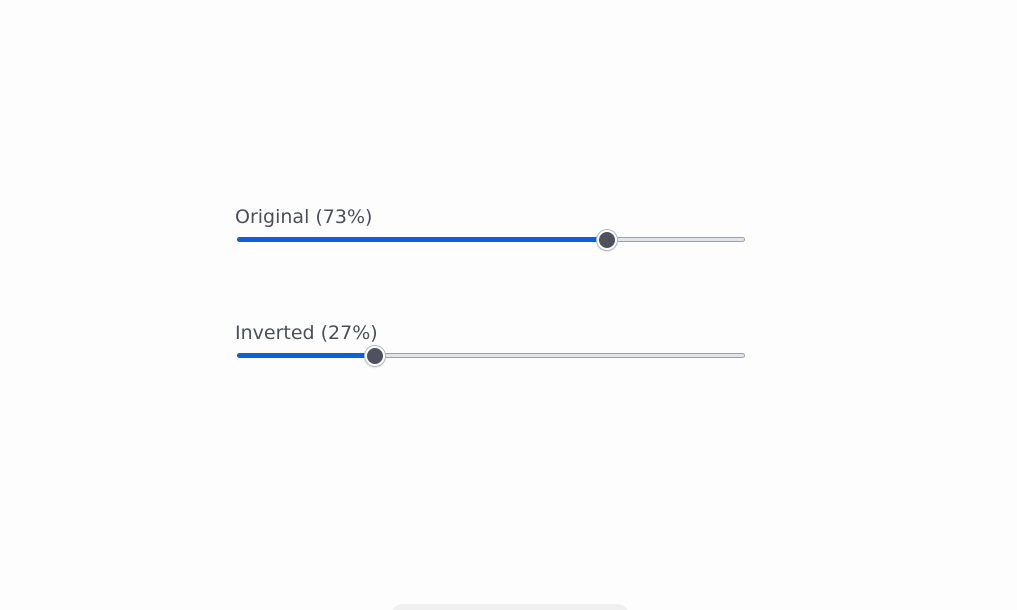  Describe the element at coordinates (305, 355) in the screenshot. I see `slider-inverted-fill` at that location.